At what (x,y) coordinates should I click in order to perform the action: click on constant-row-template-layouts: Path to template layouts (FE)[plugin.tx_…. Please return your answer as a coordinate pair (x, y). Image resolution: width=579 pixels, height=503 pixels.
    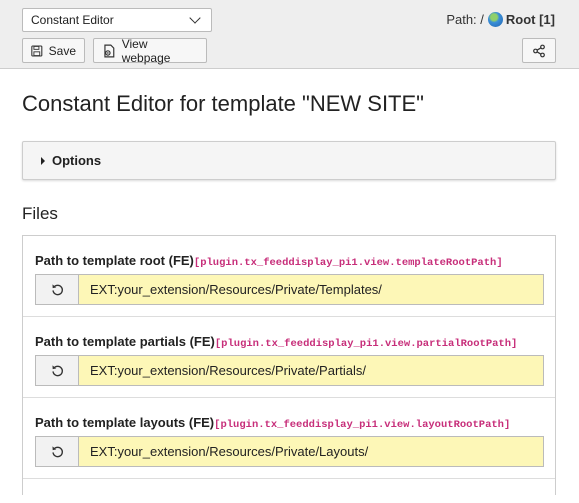
    Looking at the image, I should click on (289, 438).